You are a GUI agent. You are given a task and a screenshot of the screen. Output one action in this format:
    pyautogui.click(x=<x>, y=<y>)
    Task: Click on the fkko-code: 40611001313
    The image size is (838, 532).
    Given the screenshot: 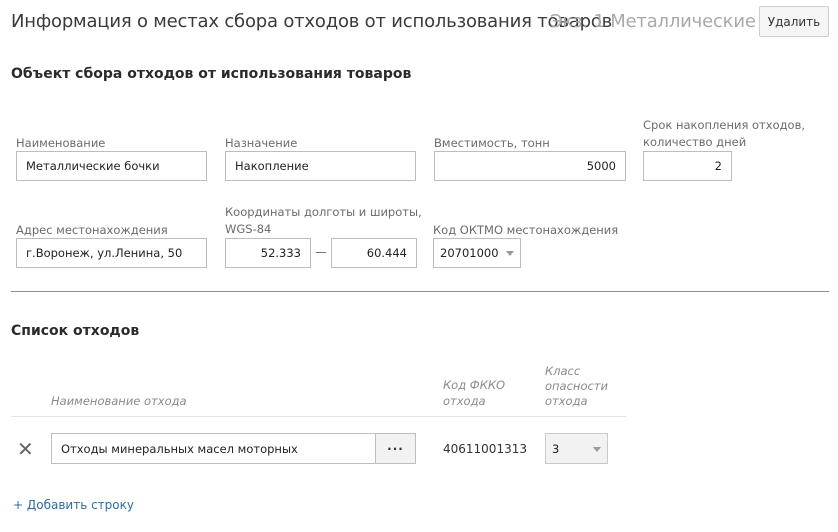 What is the action you would take?
    pyautogui.click(x=485, y=449)
    